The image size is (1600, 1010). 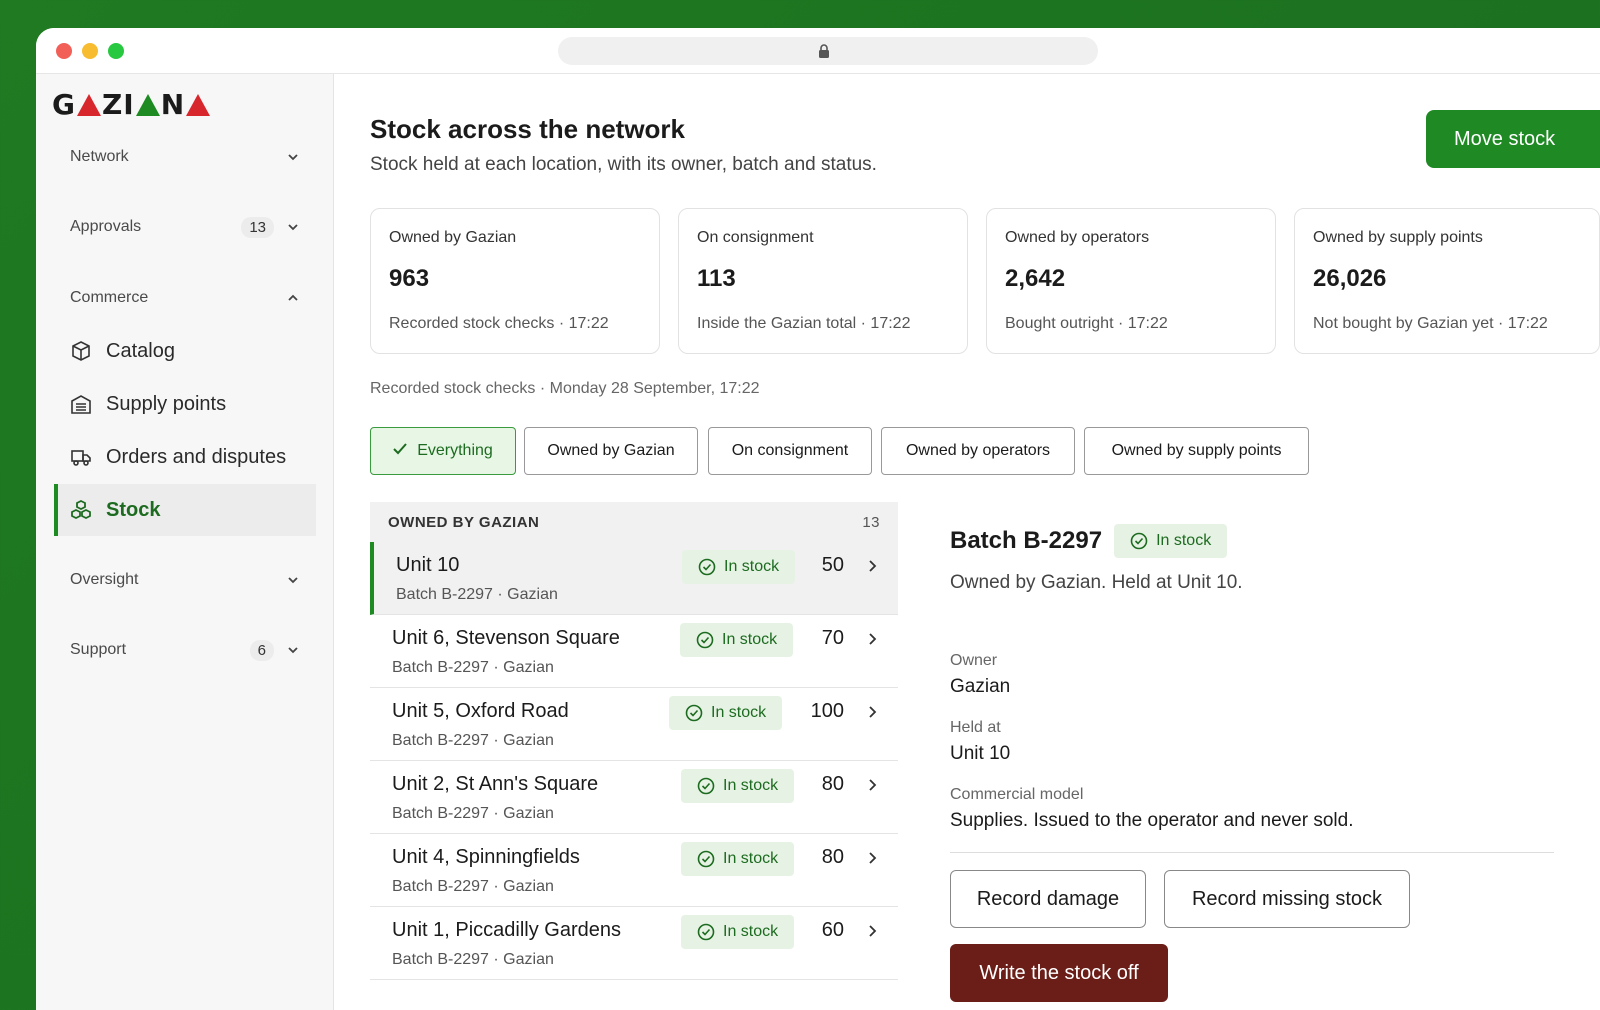 I want to click on sidebar-item-stock: Stock, so click(x=185, y=510).